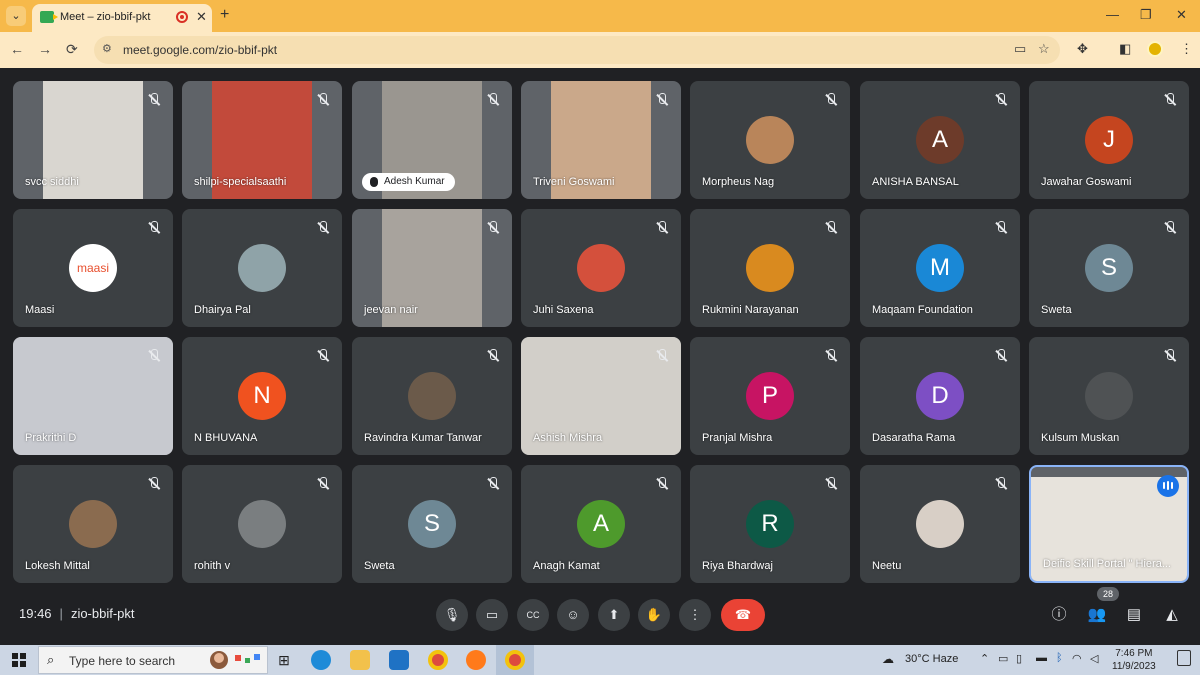  I want to click on wifi-icon: ◠, so click(1077, 658).